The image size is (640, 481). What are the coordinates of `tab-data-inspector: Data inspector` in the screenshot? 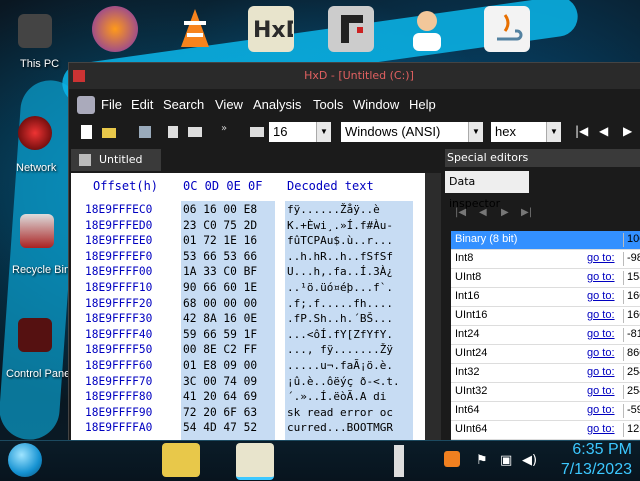 It's located at (487, 190).